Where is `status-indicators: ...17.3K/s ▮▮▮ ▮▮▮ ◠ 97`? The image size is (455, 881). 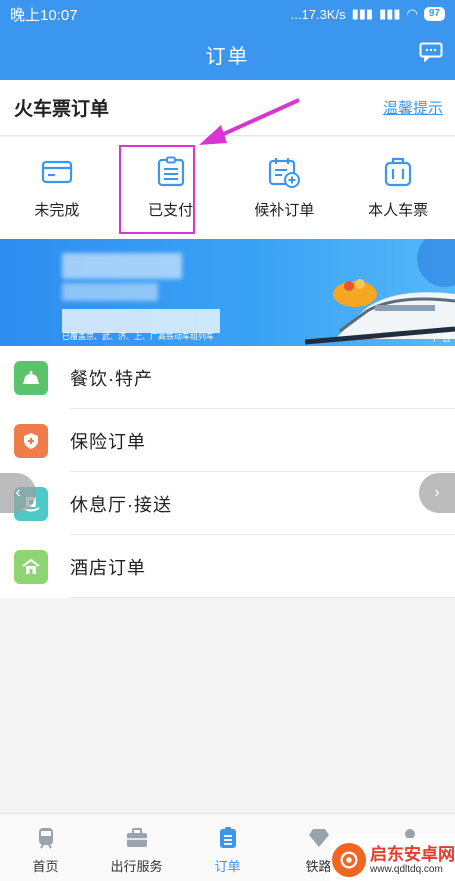 status-indicators: ...17.3K/s ▮▮▮ ▮▮▮ ◠ 97 is located at coordinates (368, 14).